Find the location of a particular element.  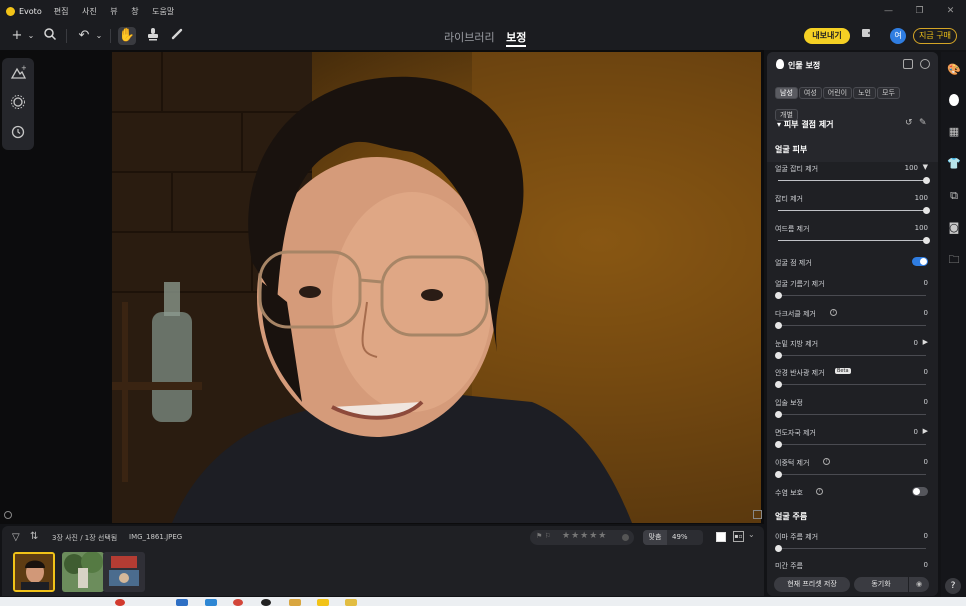

chip-male: 남성 is located at coordinates (786, 93).